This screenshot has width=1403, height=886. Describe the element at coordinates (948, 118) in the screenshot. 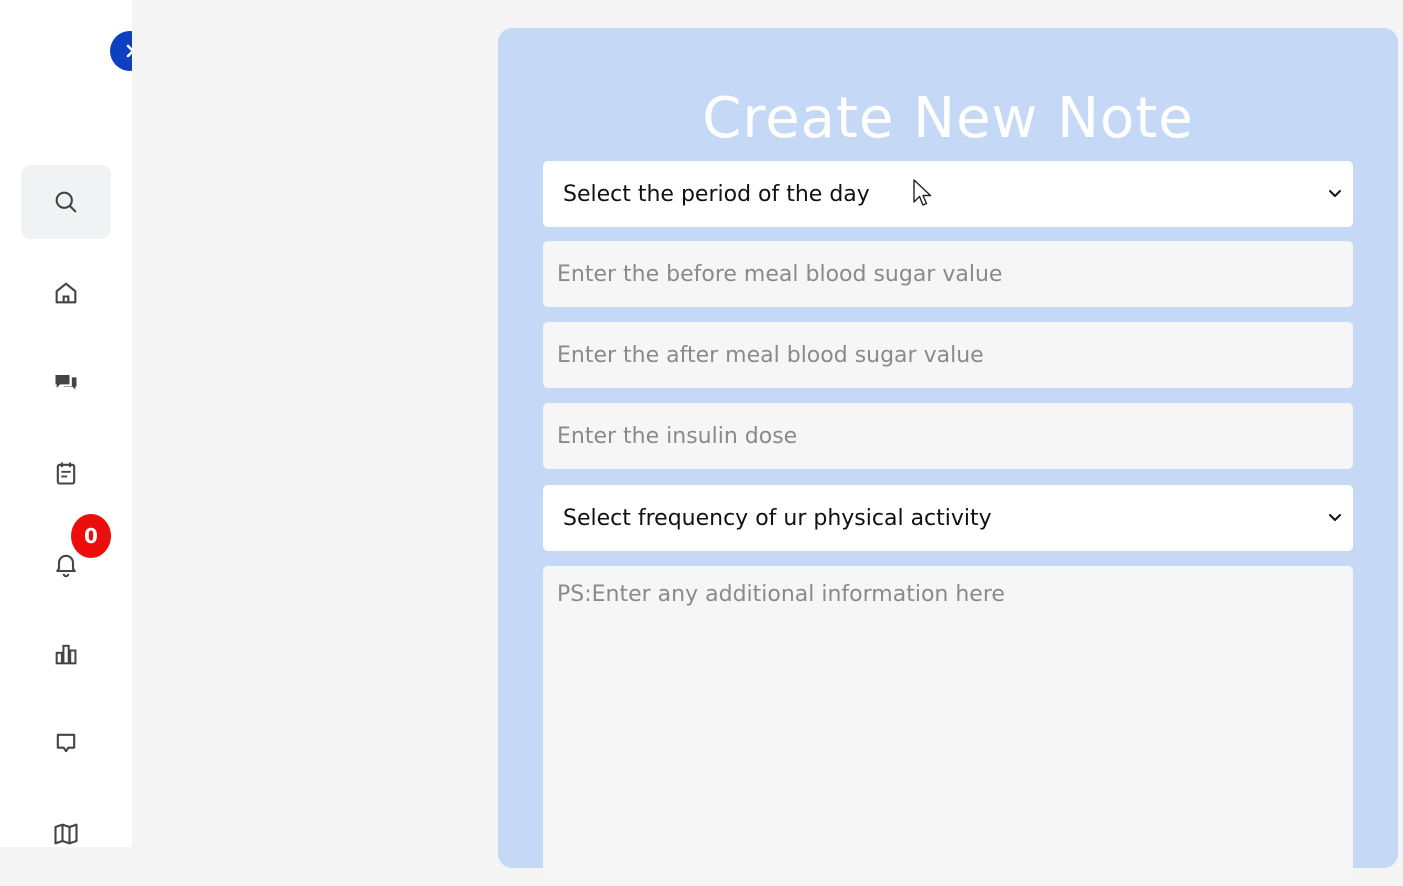

I see `page-title: Create New Note` at that location.